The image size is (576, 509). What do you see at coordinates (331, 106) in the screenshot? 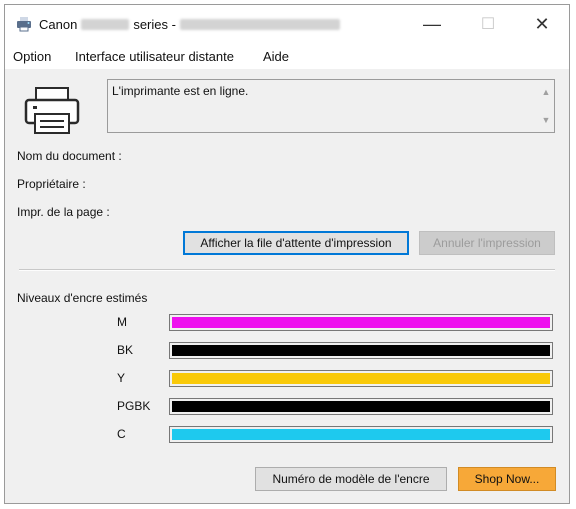
I see `status-message-box: L'imprimante est en ligne. ▲ ▼` at bounding box center [331, 106].